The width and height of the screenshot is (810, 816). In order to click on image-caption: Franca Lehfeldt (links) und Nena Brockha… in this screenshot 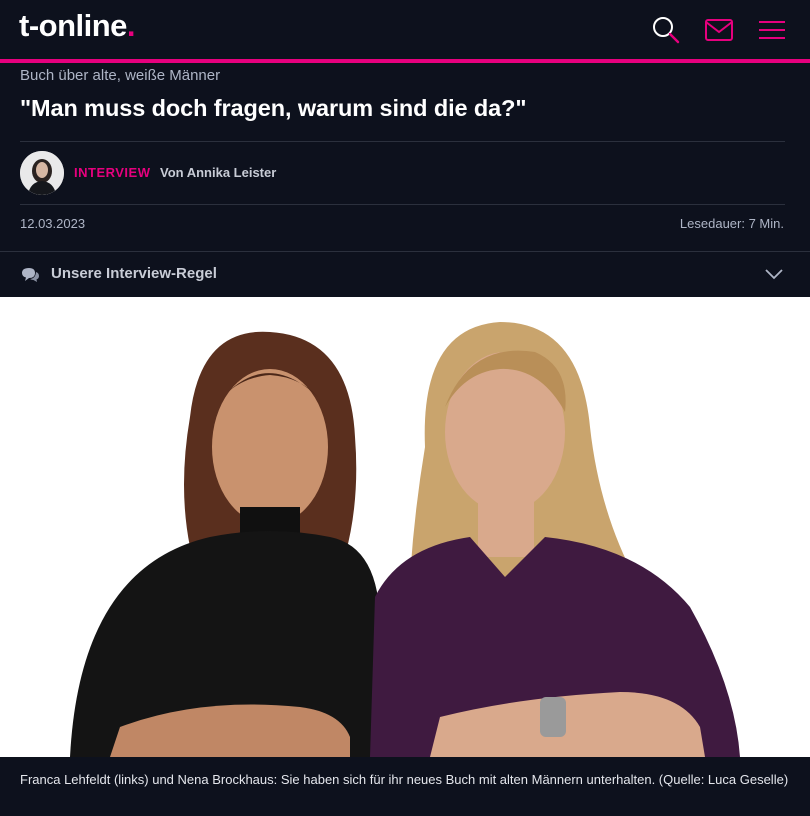, I will do `click(405, 786)`.